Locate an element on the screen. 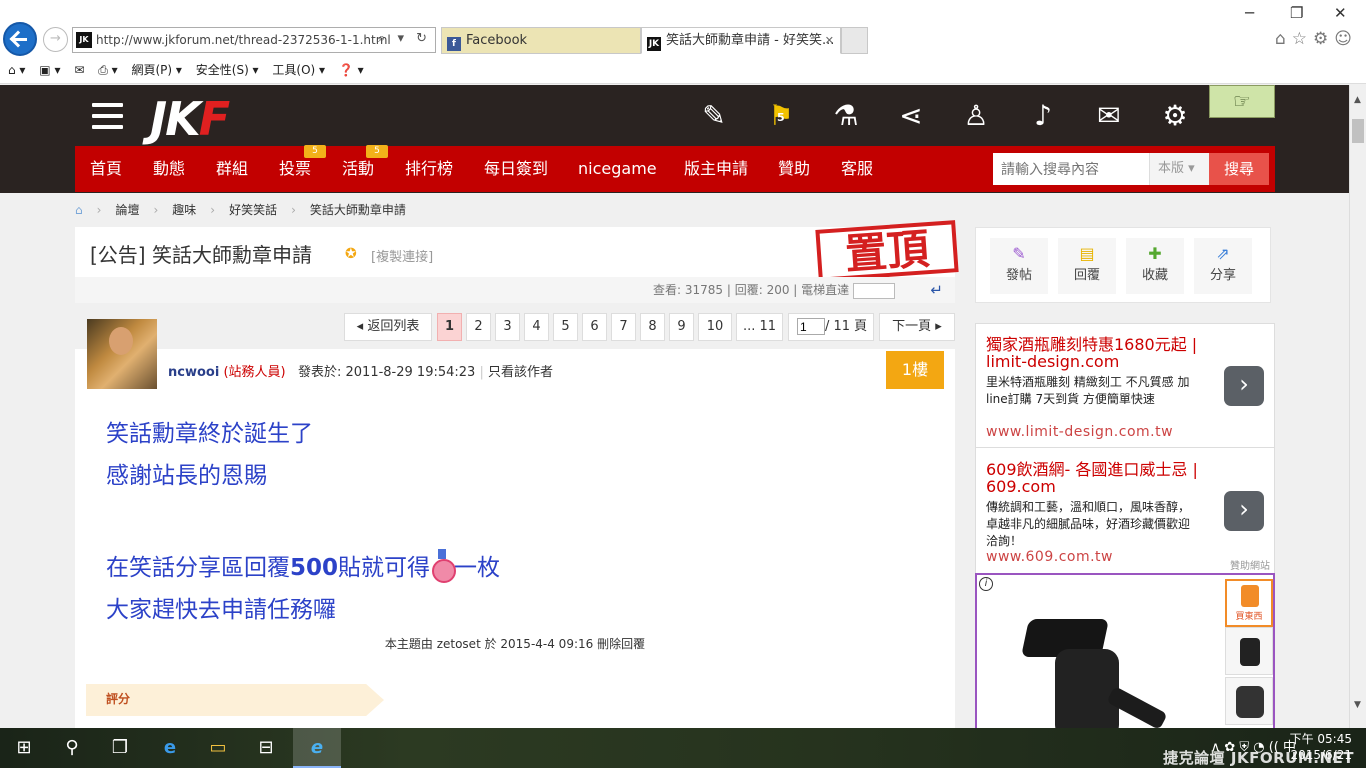 The image size is (1366, 768). page-7: 7 is located at coordinates (623, 327).